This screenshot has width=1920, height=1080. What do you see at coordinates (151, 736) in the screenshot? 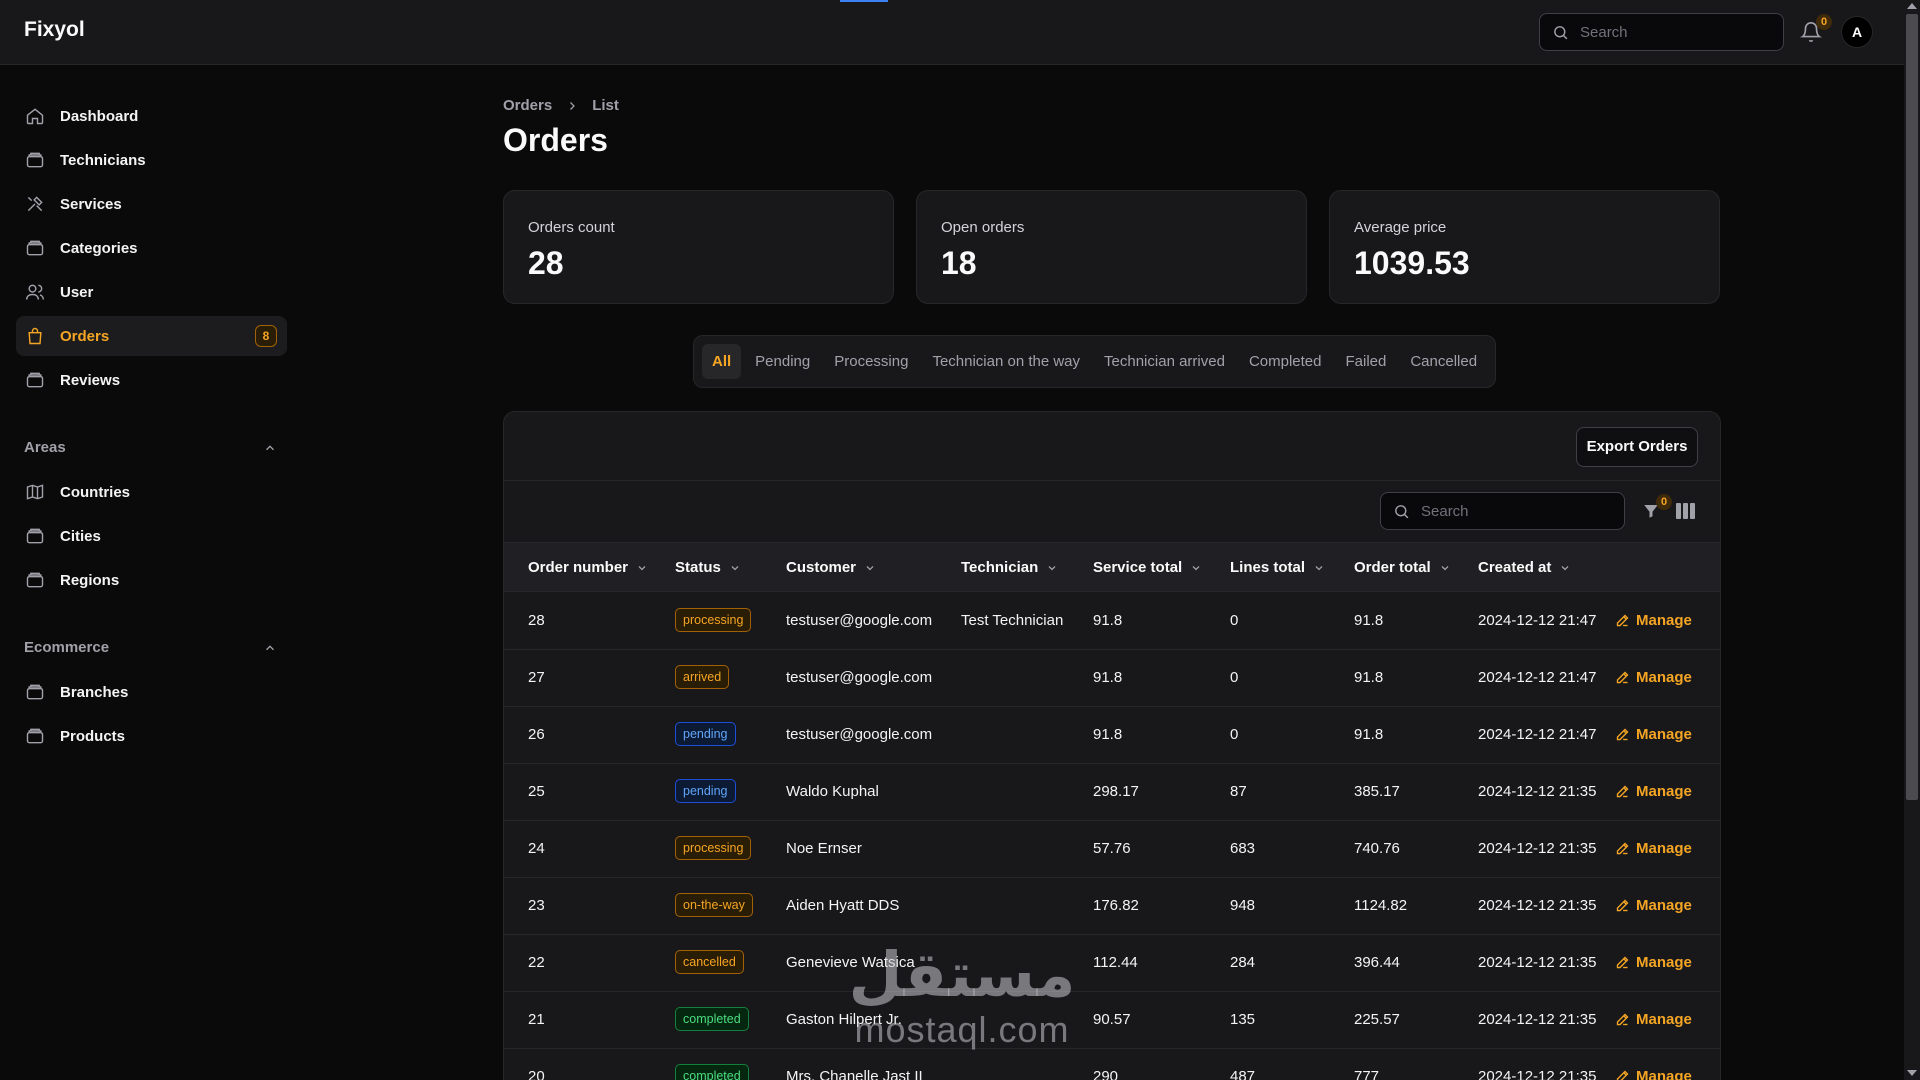
I see `sidebar-item-products: Products` at bounding box center [151, 736].